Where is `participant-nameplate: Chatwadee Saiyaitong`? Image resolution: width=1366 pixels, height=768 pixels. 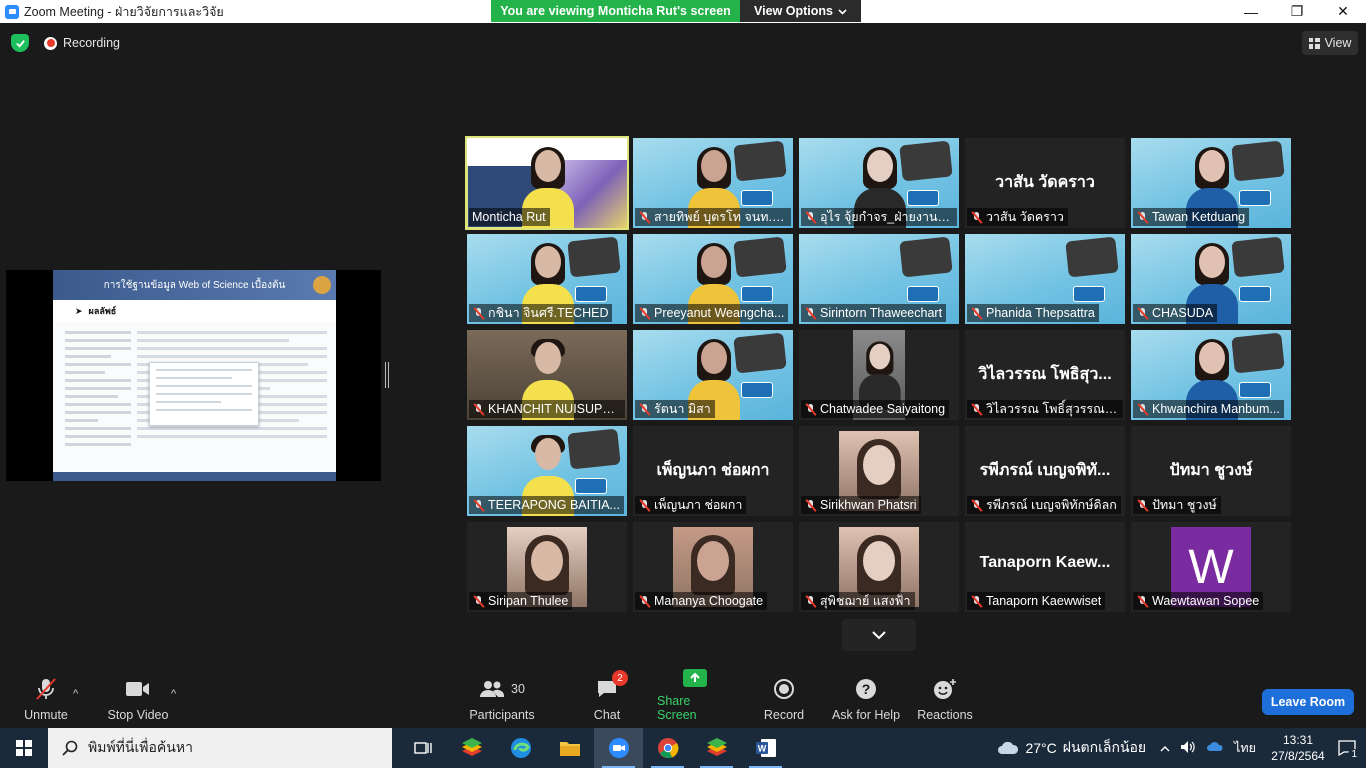 participant-nameplate: Chatwadee Saiyaitong is located at coordinates (875, 409).